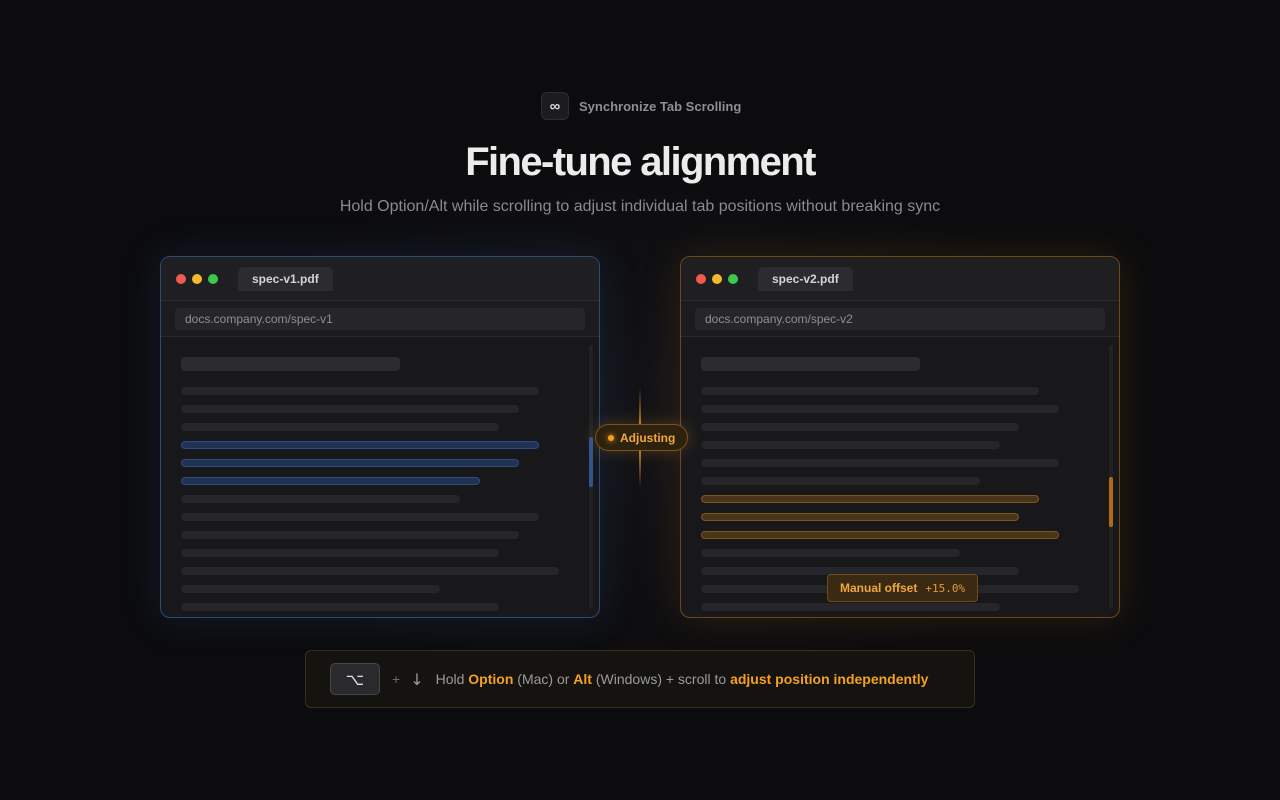 The image size is (1280, 800). I want to click on status-dot-icon, so click(611, 437).